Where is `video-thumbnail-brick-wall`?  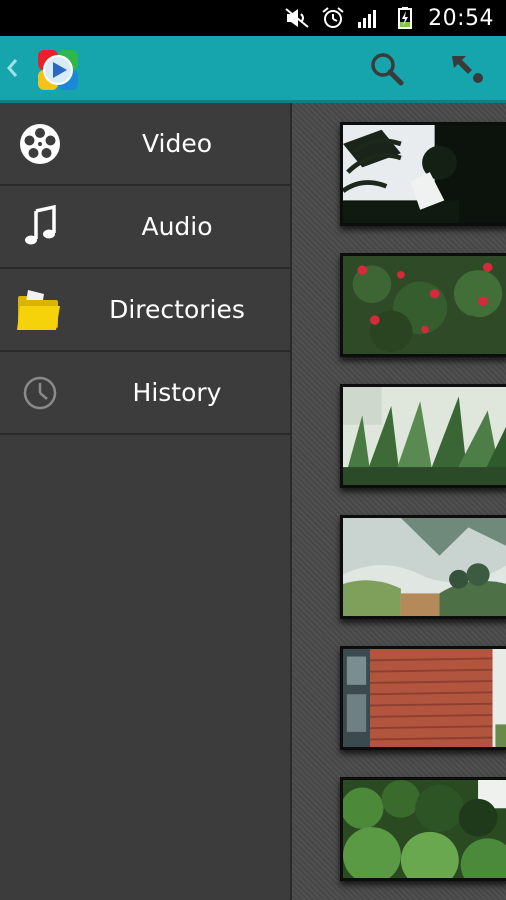 video-thumbnail-brick-wall is located at coordinates (423, 698).